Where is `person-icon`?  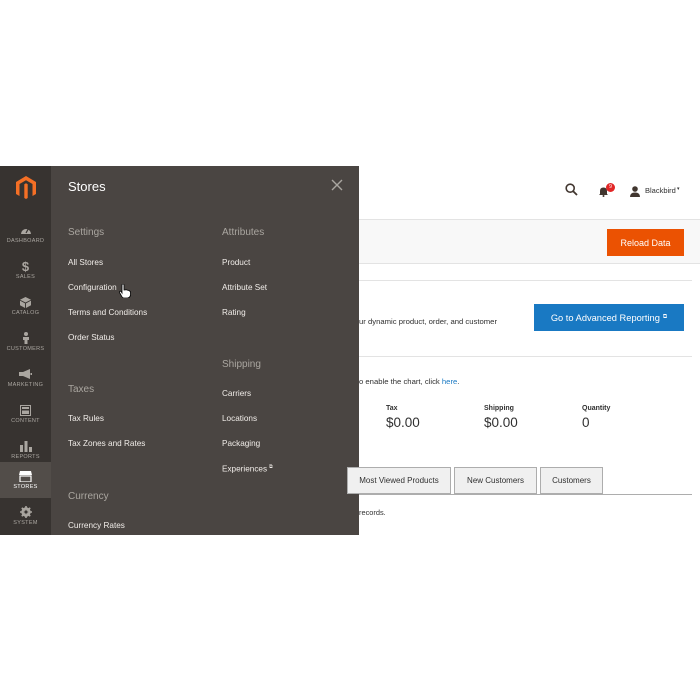 person-icon is located at coordinates (26, 338).